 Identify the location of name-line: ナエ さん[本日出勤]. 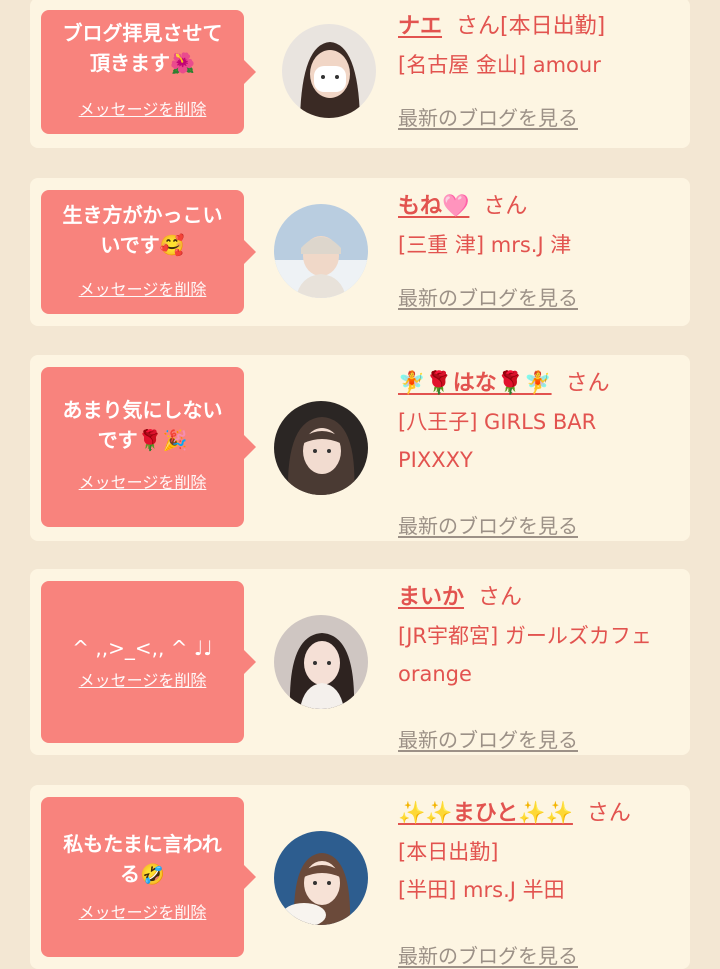
(538, 27).